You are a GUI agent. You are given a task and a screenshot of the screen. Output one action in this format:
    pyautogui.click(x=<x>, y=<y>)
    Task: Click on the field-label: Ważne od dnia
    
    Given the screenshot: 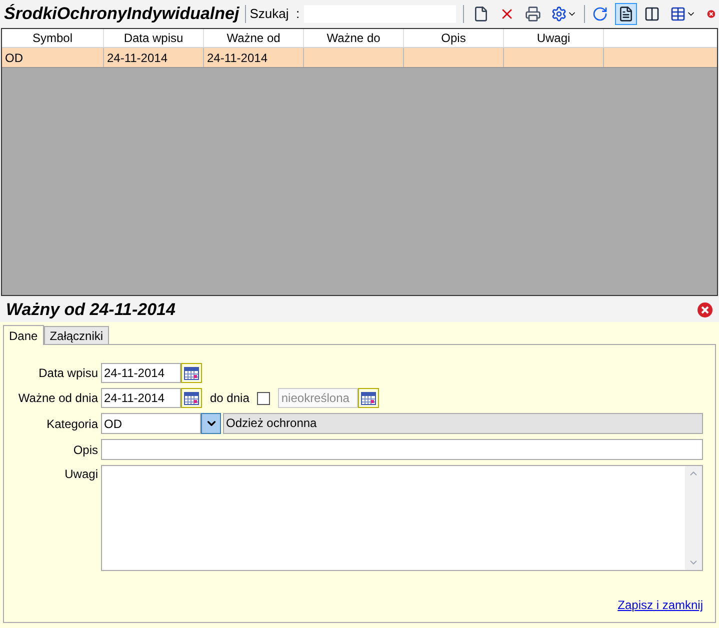 What is the action you would take?
    pyautogui.click(x=57, y=398)
    